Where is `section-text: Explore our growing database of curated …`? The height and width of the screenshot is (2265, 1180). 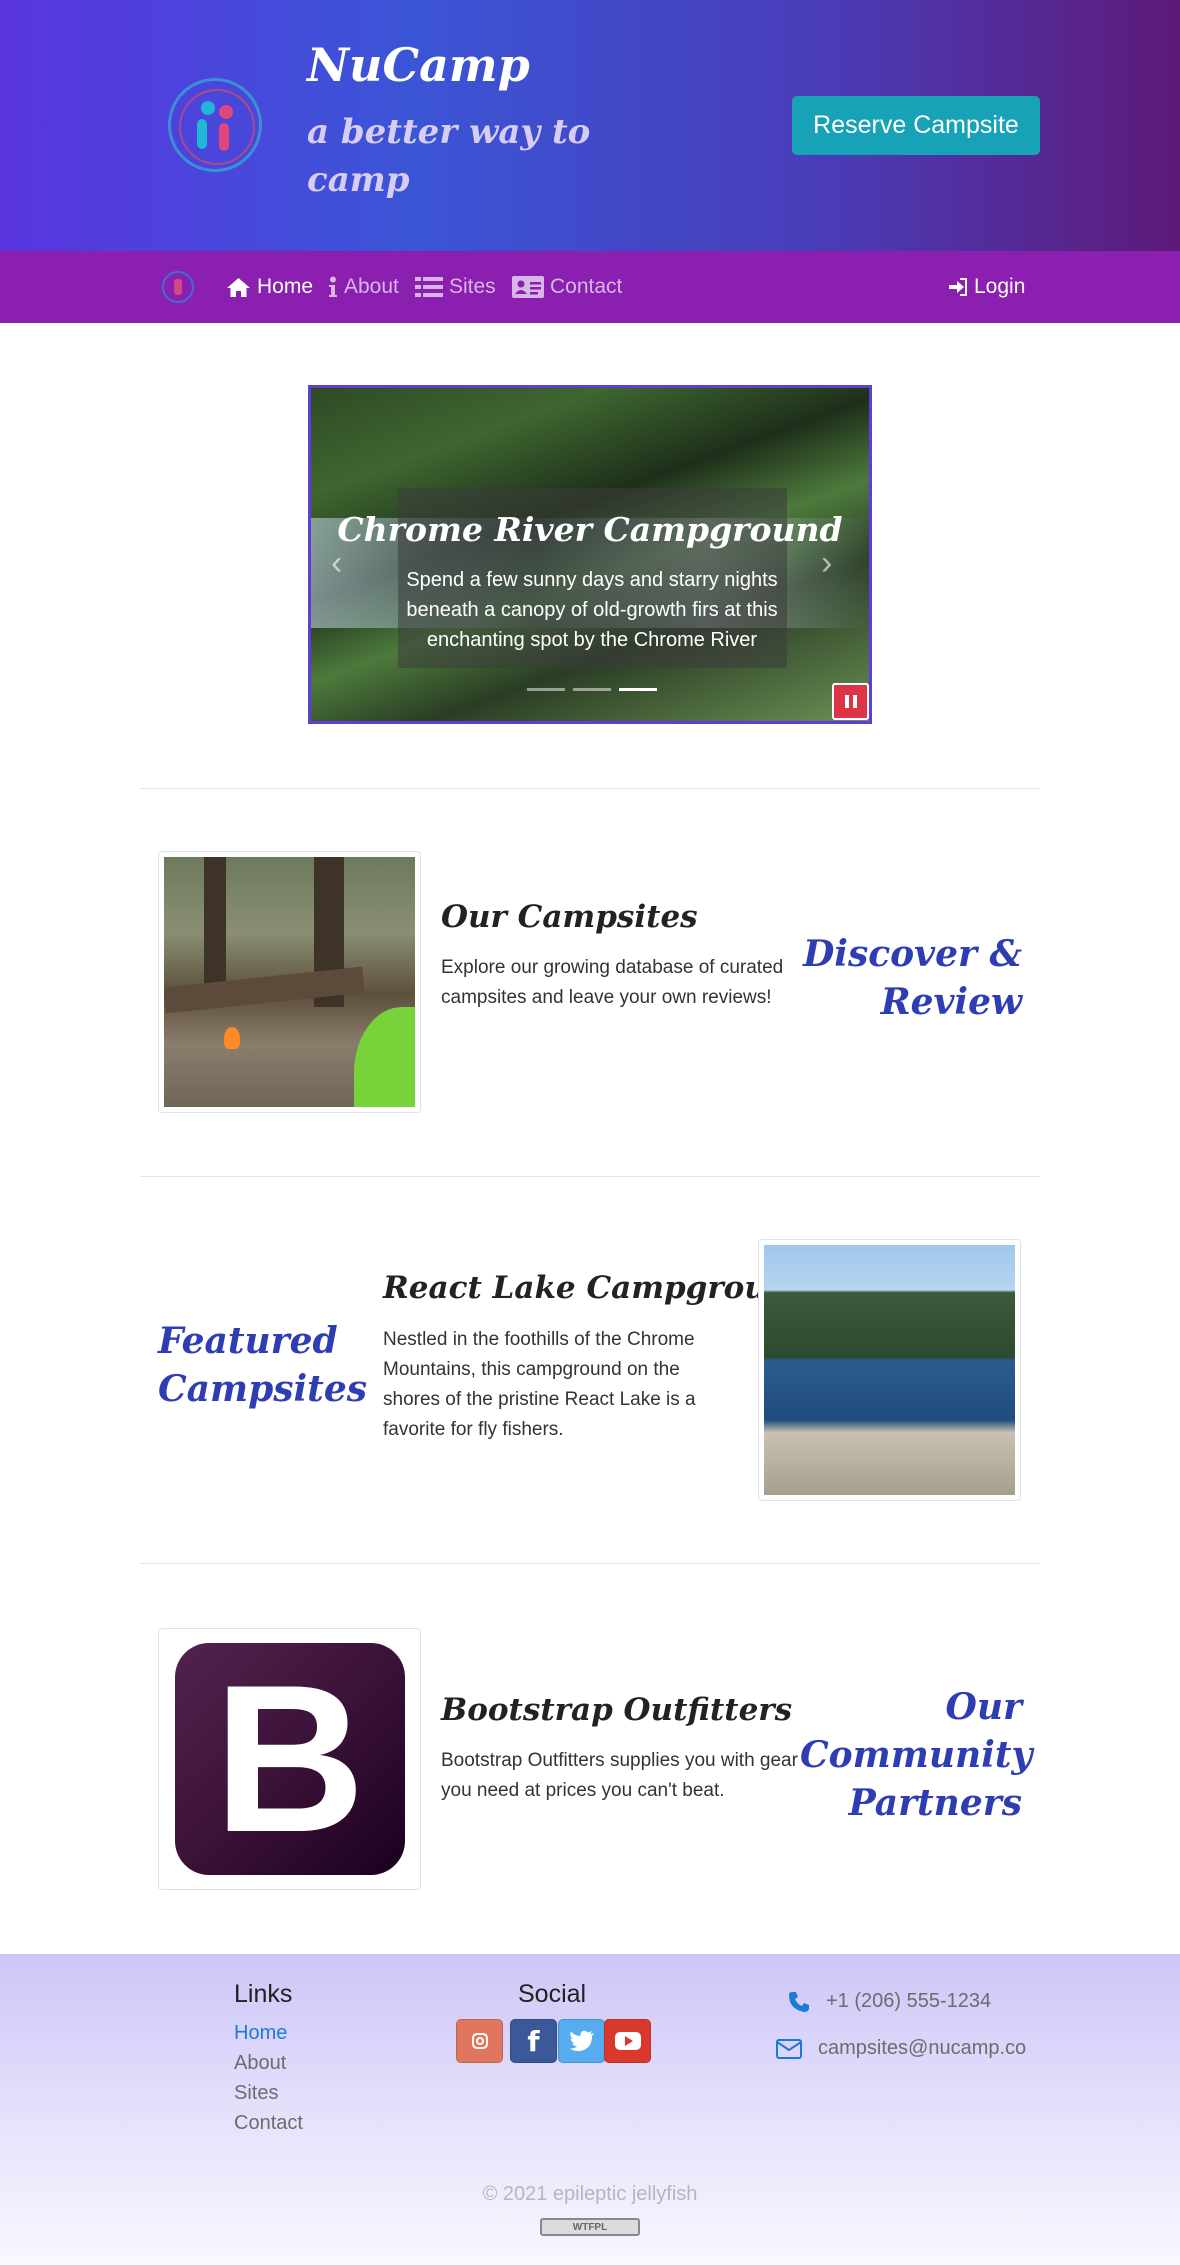
section-text: Explore our growing database of curated … is located at coordinates (612, 982).